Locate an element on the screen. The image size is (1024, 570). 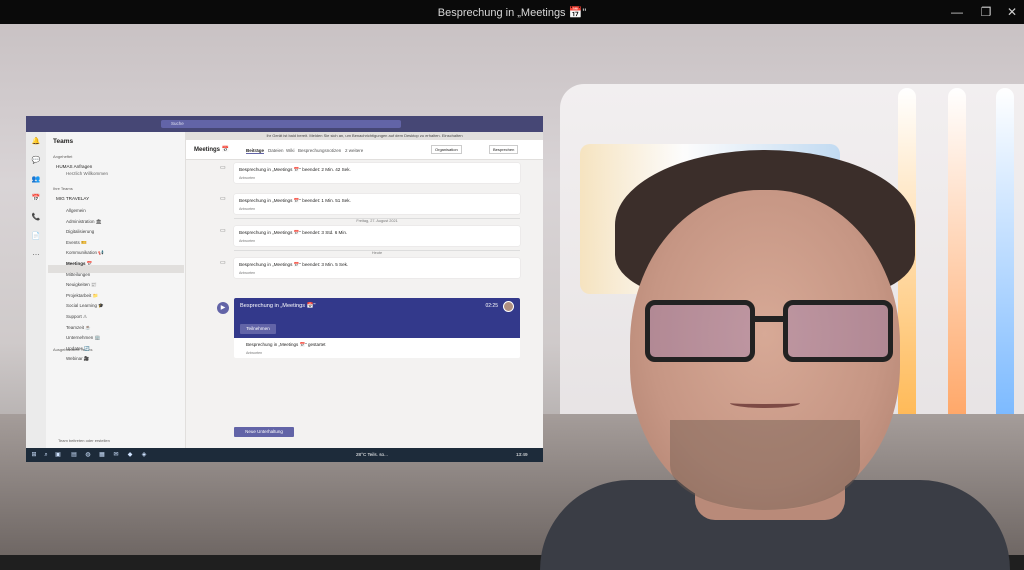
meet-button: Besprechen is located at coordinates (504, 149).